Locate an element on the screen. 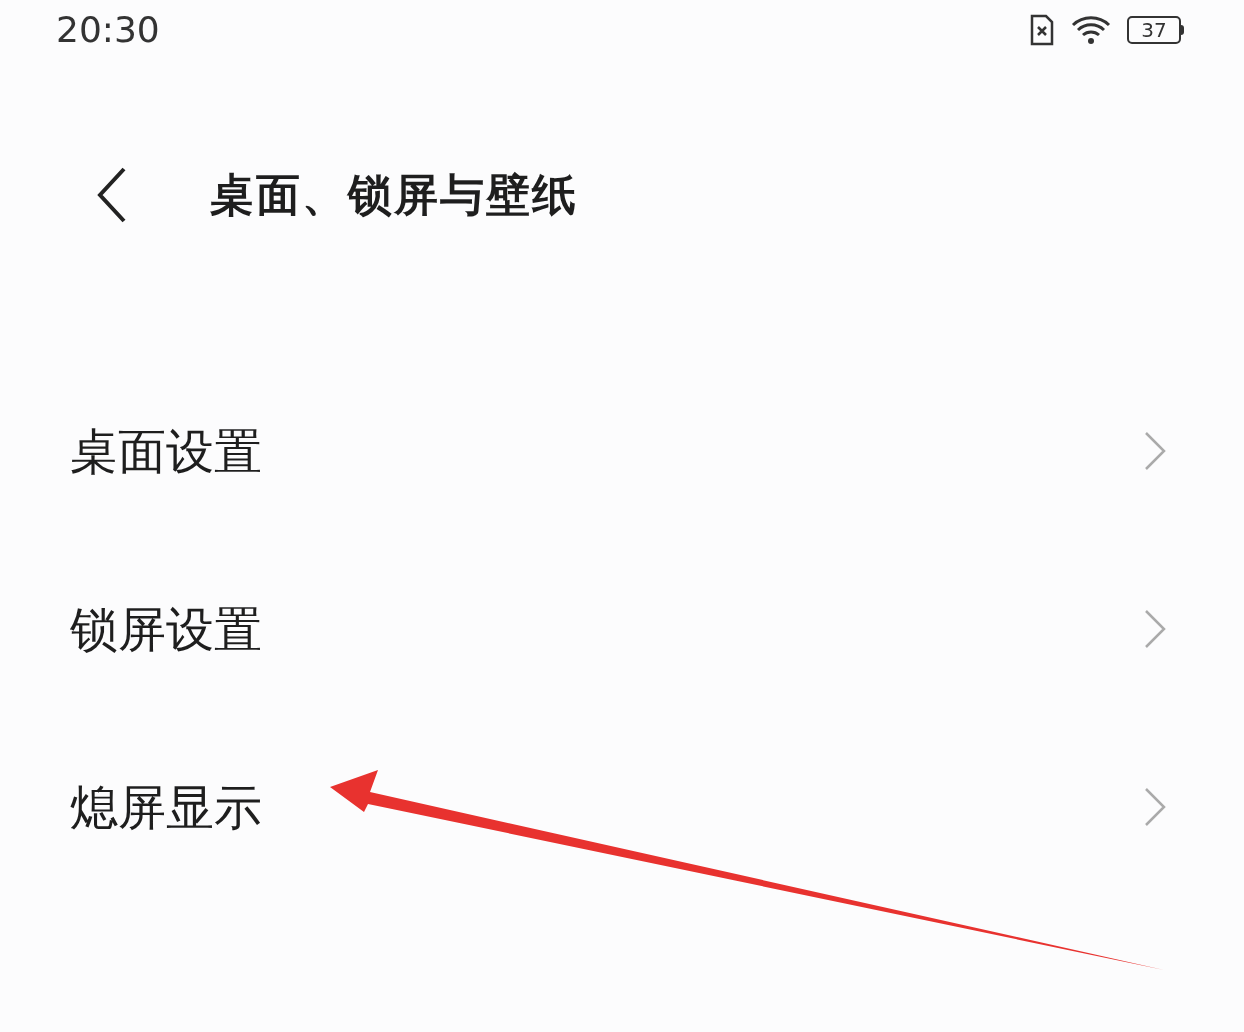  battery-level: 37 is located at coordinates (1154, 30).